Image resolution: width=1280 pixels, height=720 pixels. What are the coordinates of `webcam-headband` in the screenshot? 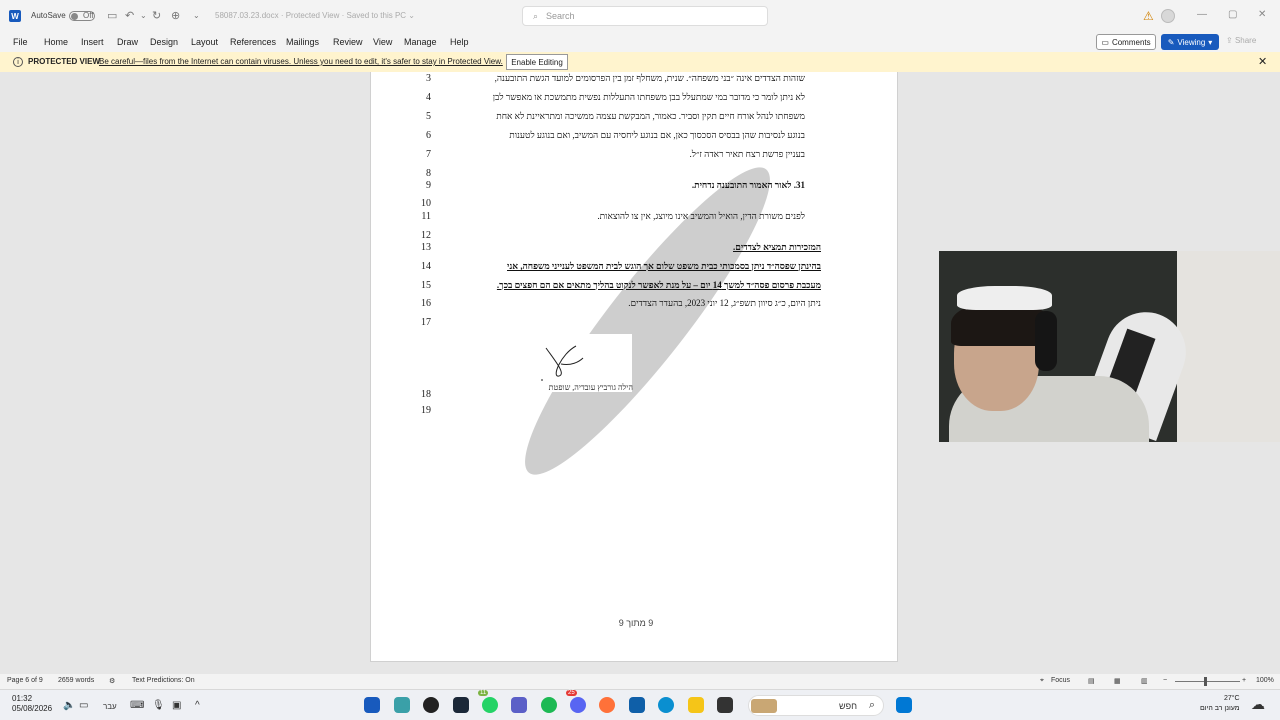 It's located at (1004, 298).